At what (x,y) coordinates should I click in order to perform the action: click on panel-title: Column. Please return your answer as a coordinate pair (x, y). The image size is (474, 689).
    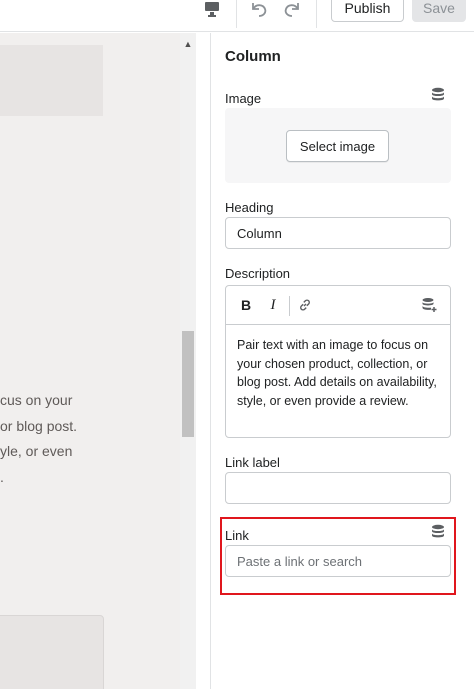
    Looking at the image, I should click on (253, 56).